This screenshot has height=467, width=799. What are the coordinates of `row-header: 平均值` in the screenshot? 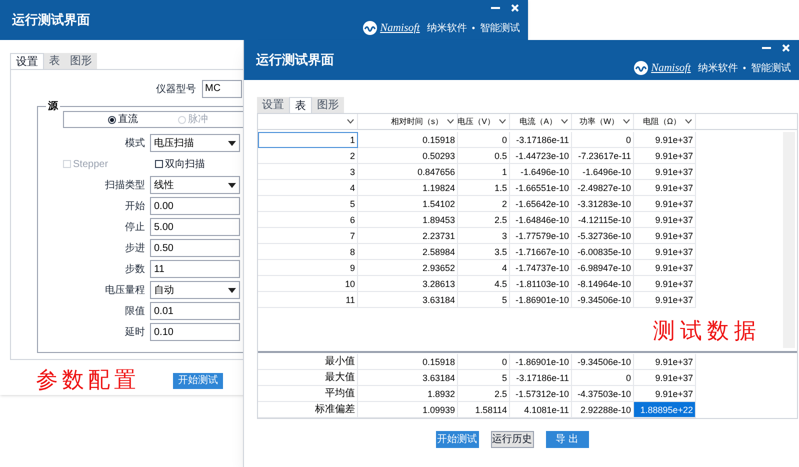 It's located at (308, 394).